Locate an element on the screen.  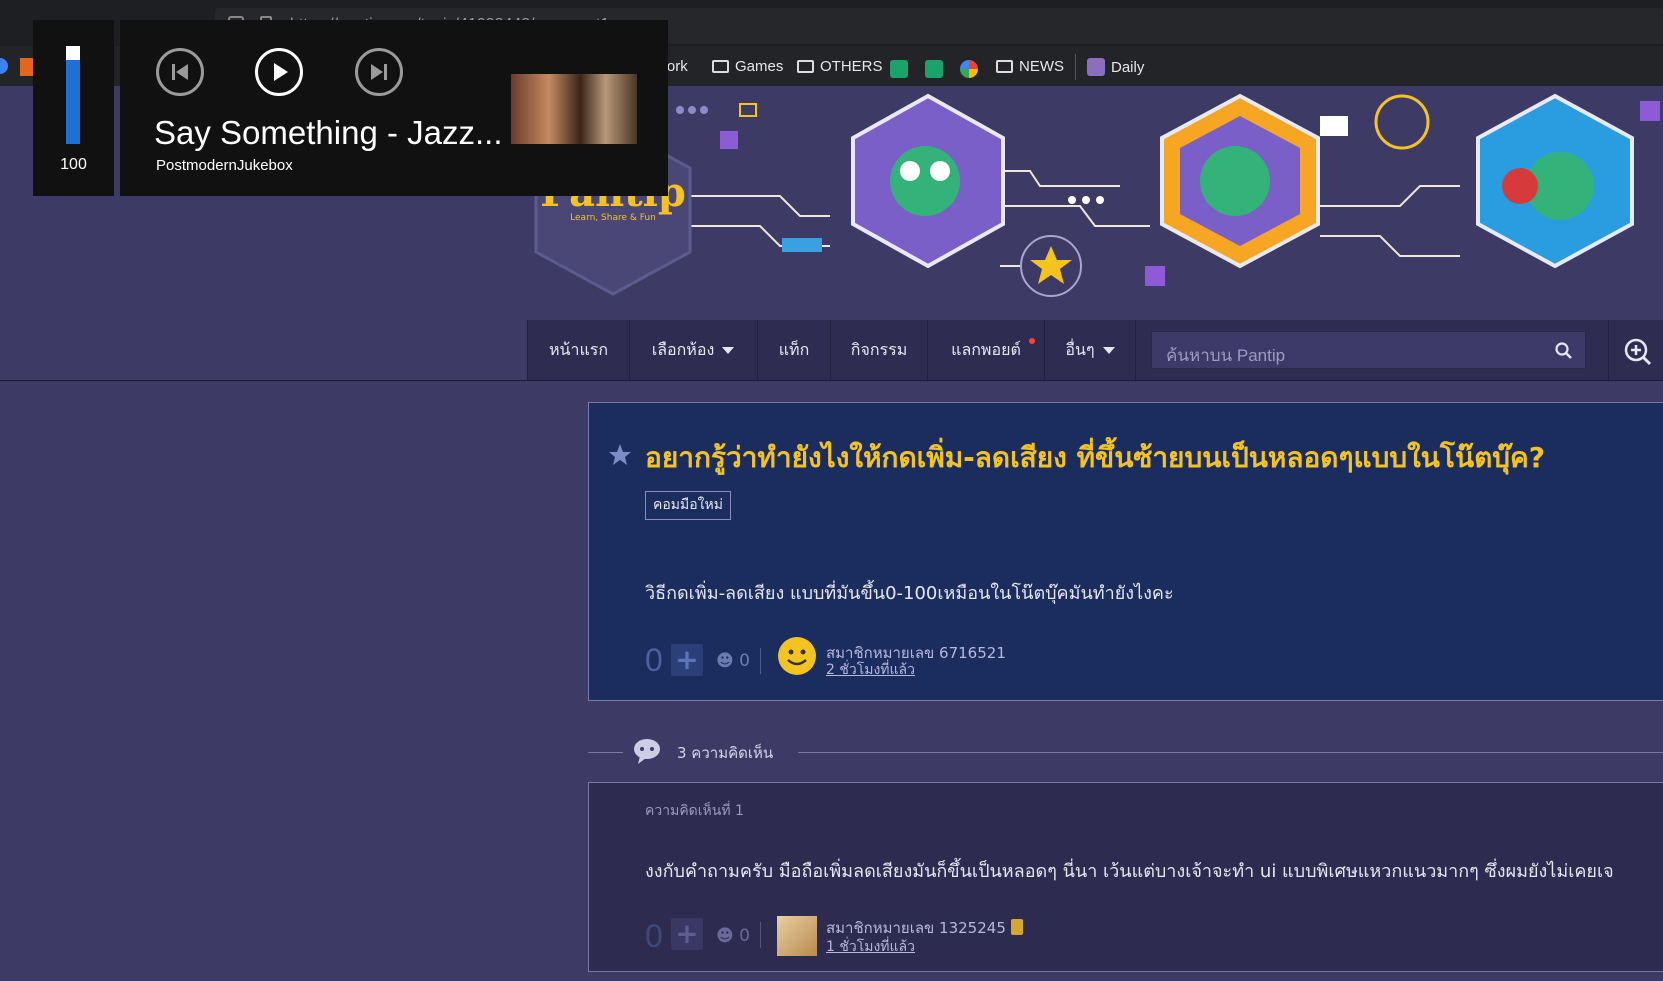
bookmark-daily: Daily is located at coordinates (1115, 67).